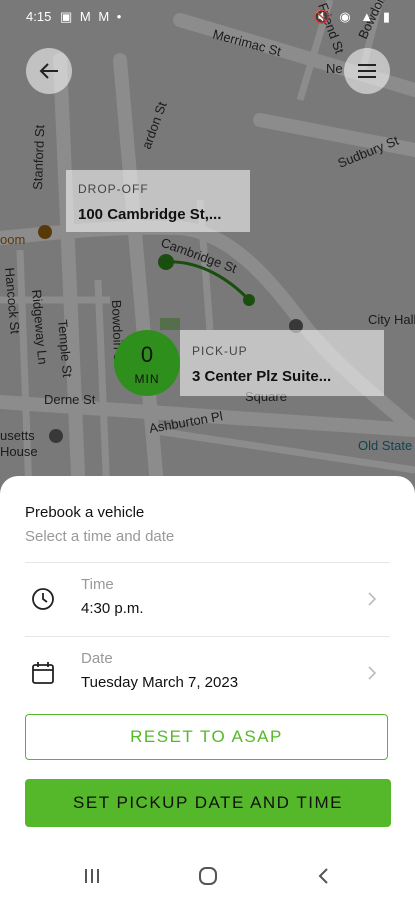 This screenshot has width=415, height=900. Describe the element at coordinates (353, 16) in the screenshot. I see `system-status-icons: 🔇 ◉ ▲ ▮` at that location.